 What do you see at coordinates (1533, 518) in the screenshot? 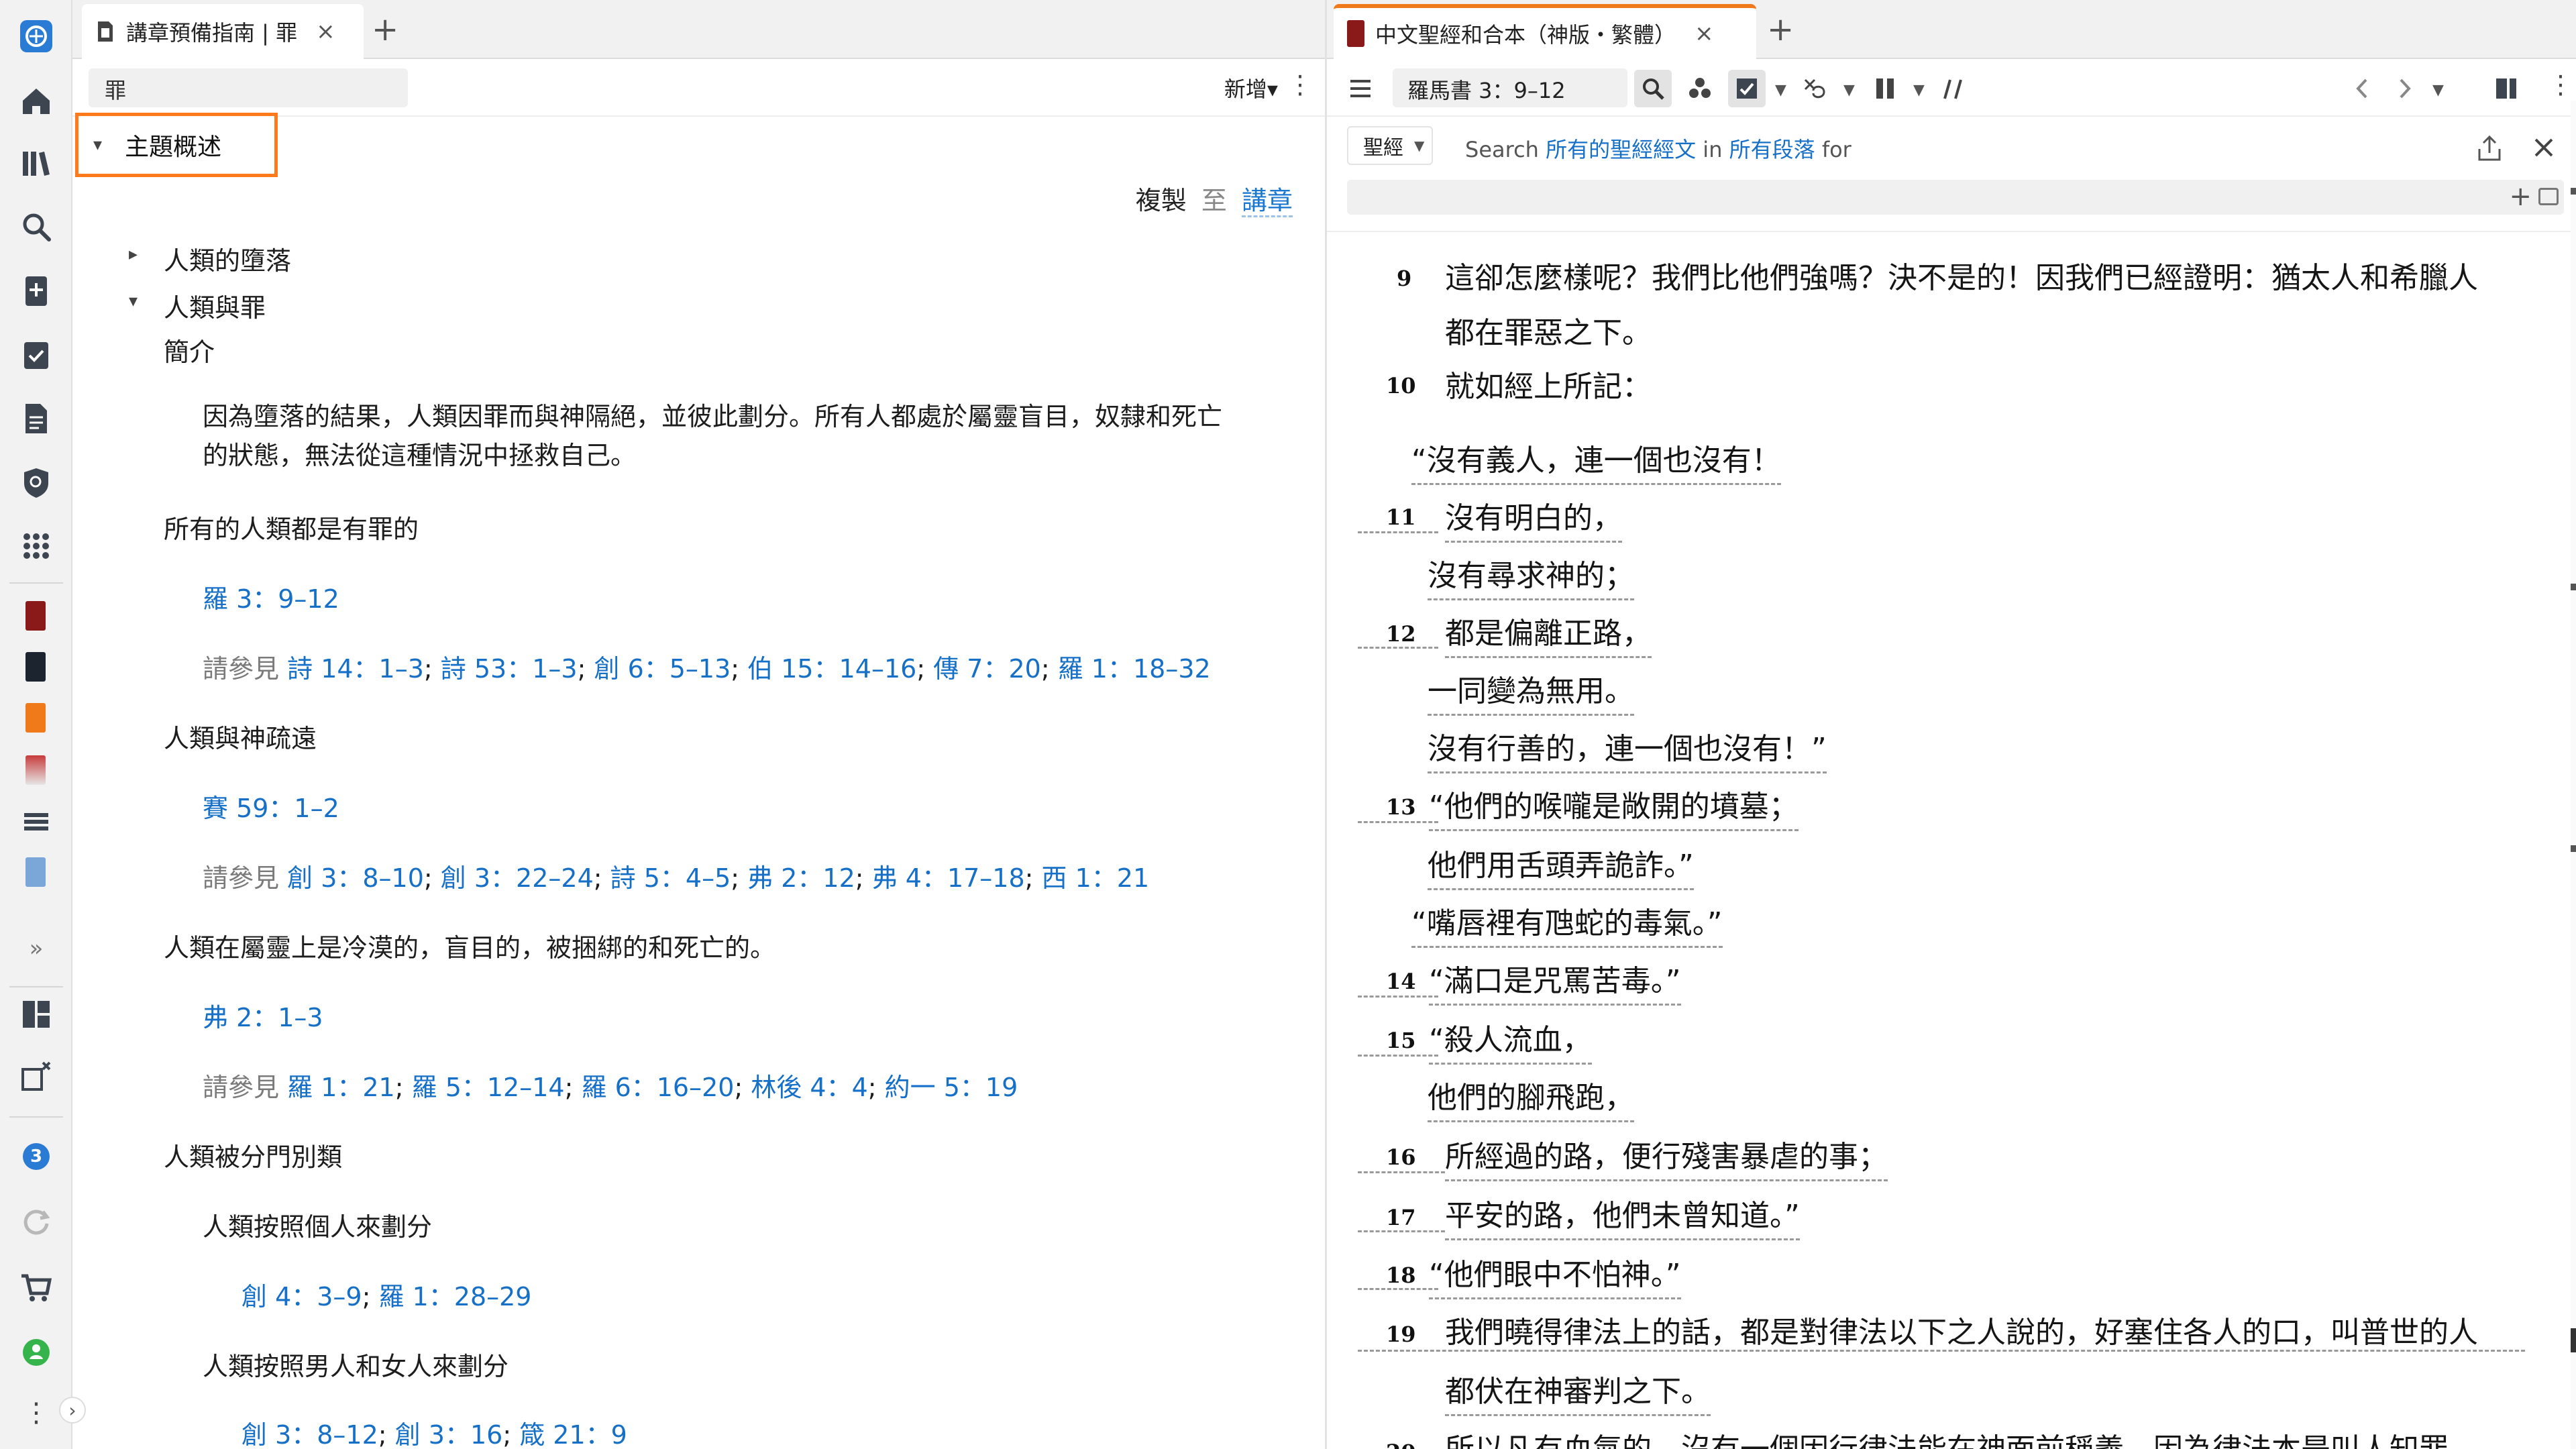
I see `verse-text: 沒有明白的，` at bounding box center [1533, 518].